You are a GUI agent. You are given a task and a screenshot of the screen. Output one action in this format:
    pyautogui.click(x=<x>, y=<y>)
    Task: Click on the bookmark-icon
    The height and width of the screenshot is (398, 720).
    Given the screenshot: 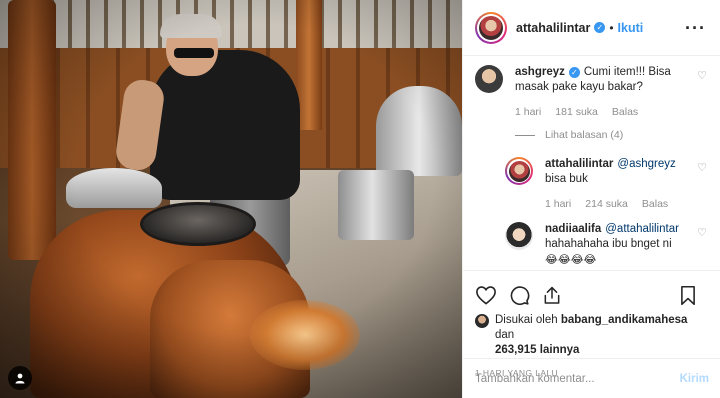 What is the action you would take?
    pyautogui.click(x=688, y=295)
    